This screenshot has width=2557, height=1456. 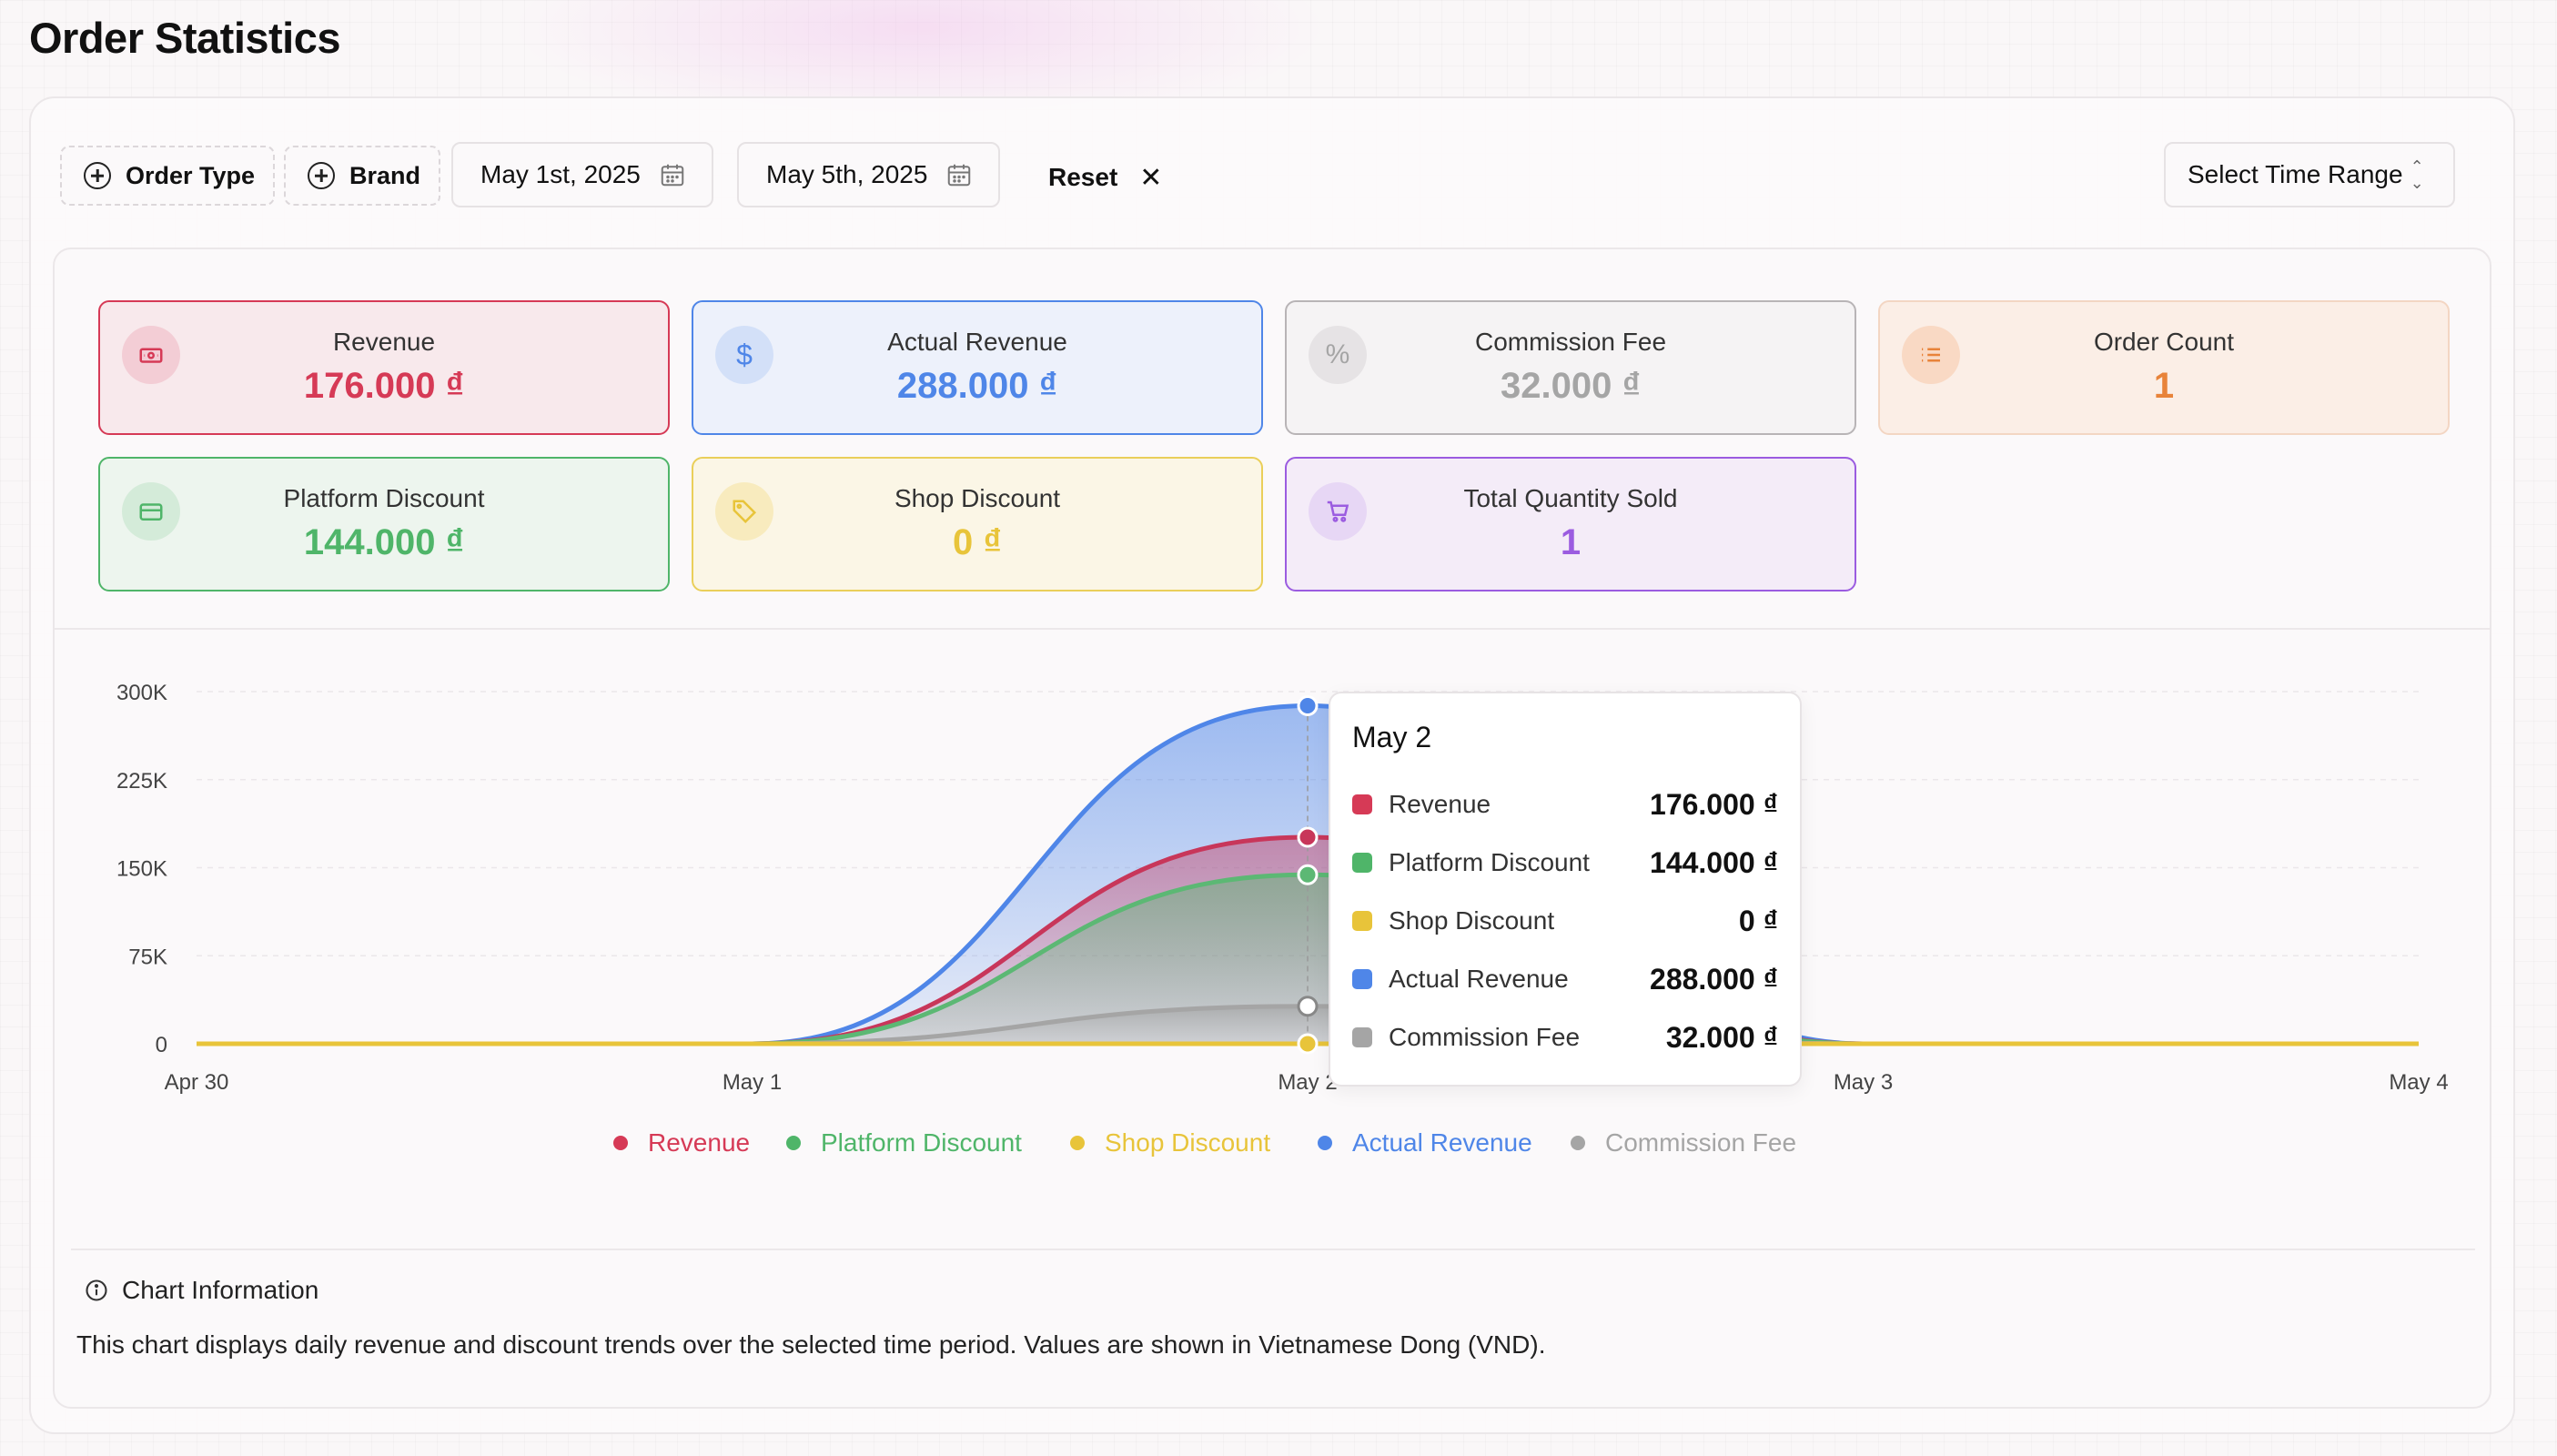 I want to click on tooltip-row-value: 288.000 ₫, so click(x=1714, y=979).